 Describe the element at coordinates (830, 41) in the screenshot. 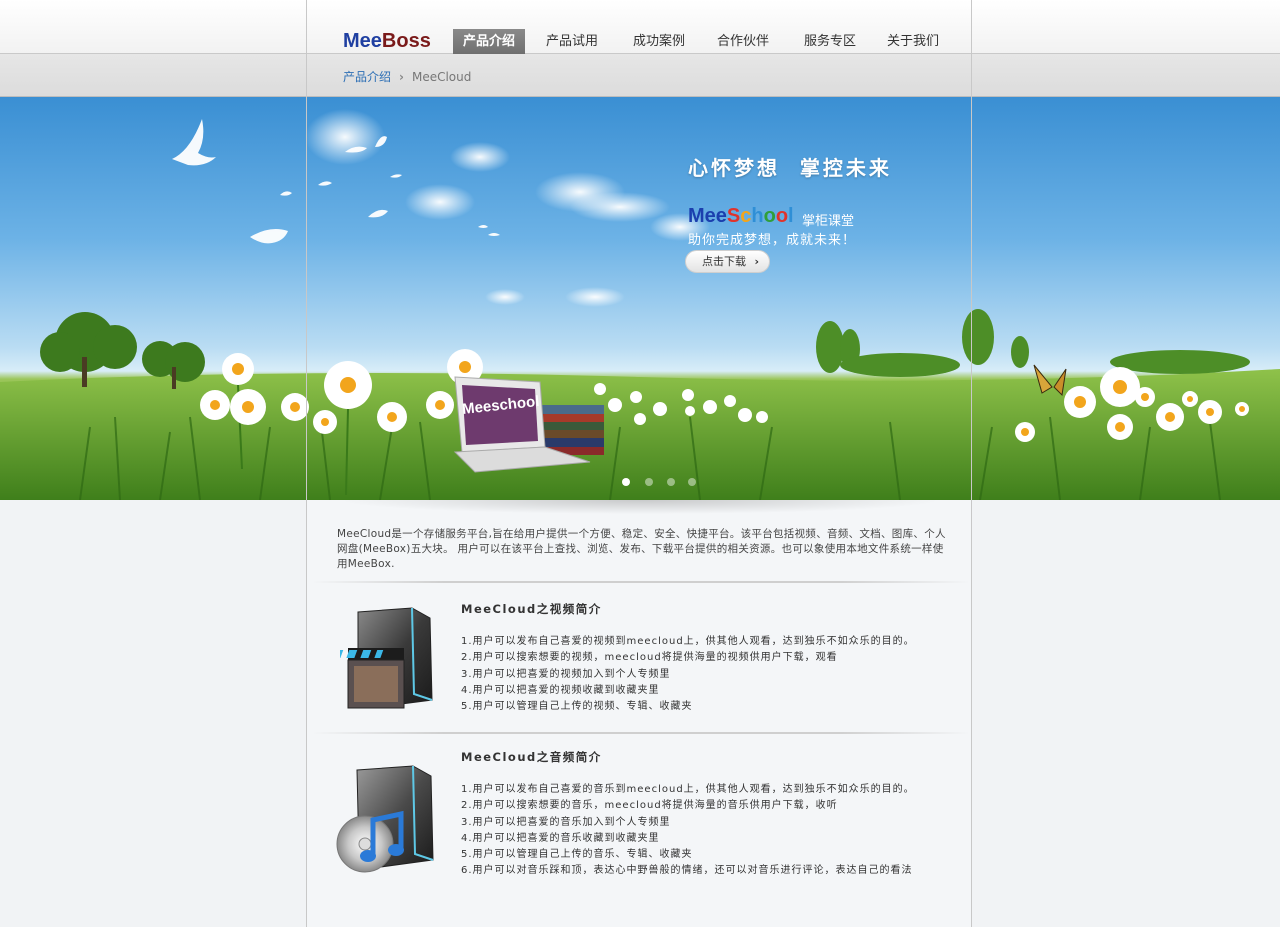

I see `nav-item-service: 服务专区` at that location.